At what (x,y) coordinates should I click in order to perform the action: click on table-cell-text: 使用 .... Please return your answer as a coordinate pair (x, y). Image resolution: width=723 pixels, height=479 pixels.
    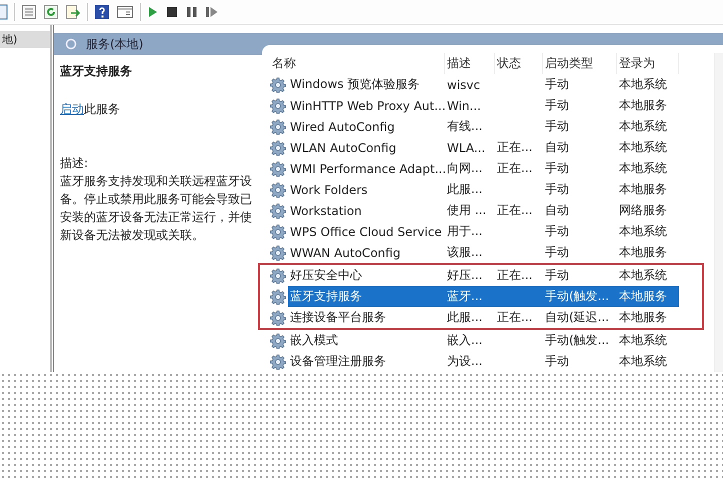
    Looking at the image, I should click on (467, 210).